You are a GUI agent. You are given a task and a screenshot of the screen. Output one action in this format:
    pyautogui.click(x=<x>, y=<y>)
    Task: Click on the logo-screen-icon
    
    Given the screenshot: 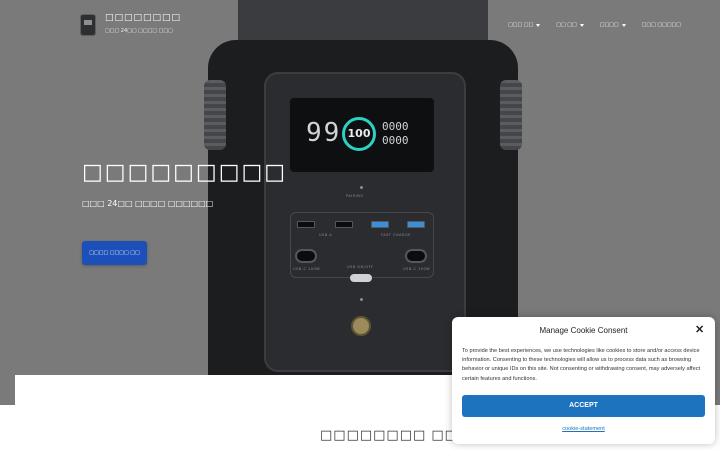 What is the action you would take?
    pyautogui.click(x=88, y=22)
    